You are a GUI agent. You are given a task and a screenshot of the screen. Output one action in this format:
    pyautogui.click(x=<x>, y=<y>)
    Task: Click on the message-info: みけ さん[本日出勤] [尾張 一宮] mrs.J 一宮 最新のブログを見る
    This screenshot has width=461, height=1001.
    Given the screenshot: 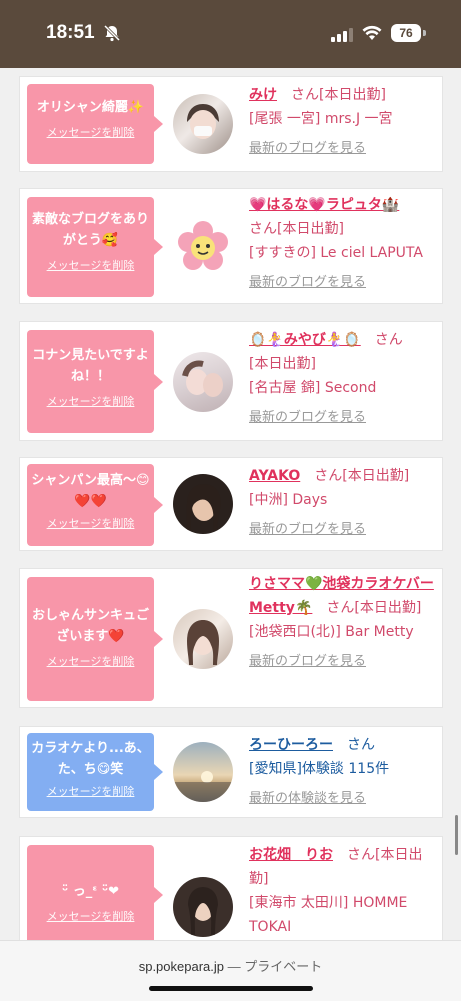 What is the action you would take?
    pyautogui.click(x=344, y=122)
    